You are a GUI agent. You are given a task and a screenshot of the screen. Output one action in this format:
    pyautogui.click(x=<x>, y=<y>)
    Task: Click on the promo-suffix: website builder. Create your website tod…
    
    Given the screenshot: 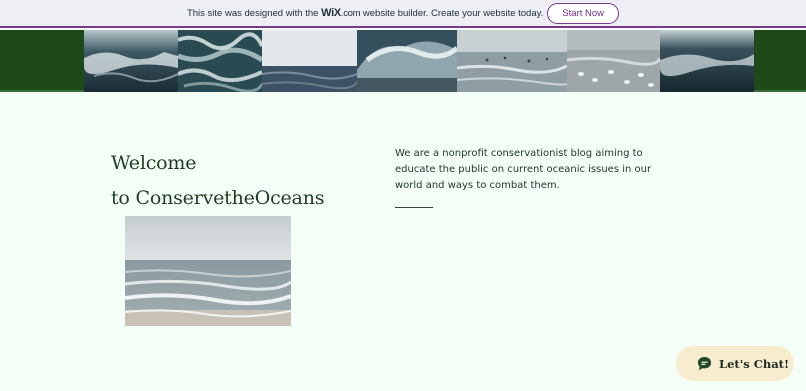 What is the action you would take?
    pyautogui.click(x=453, y=13)
    